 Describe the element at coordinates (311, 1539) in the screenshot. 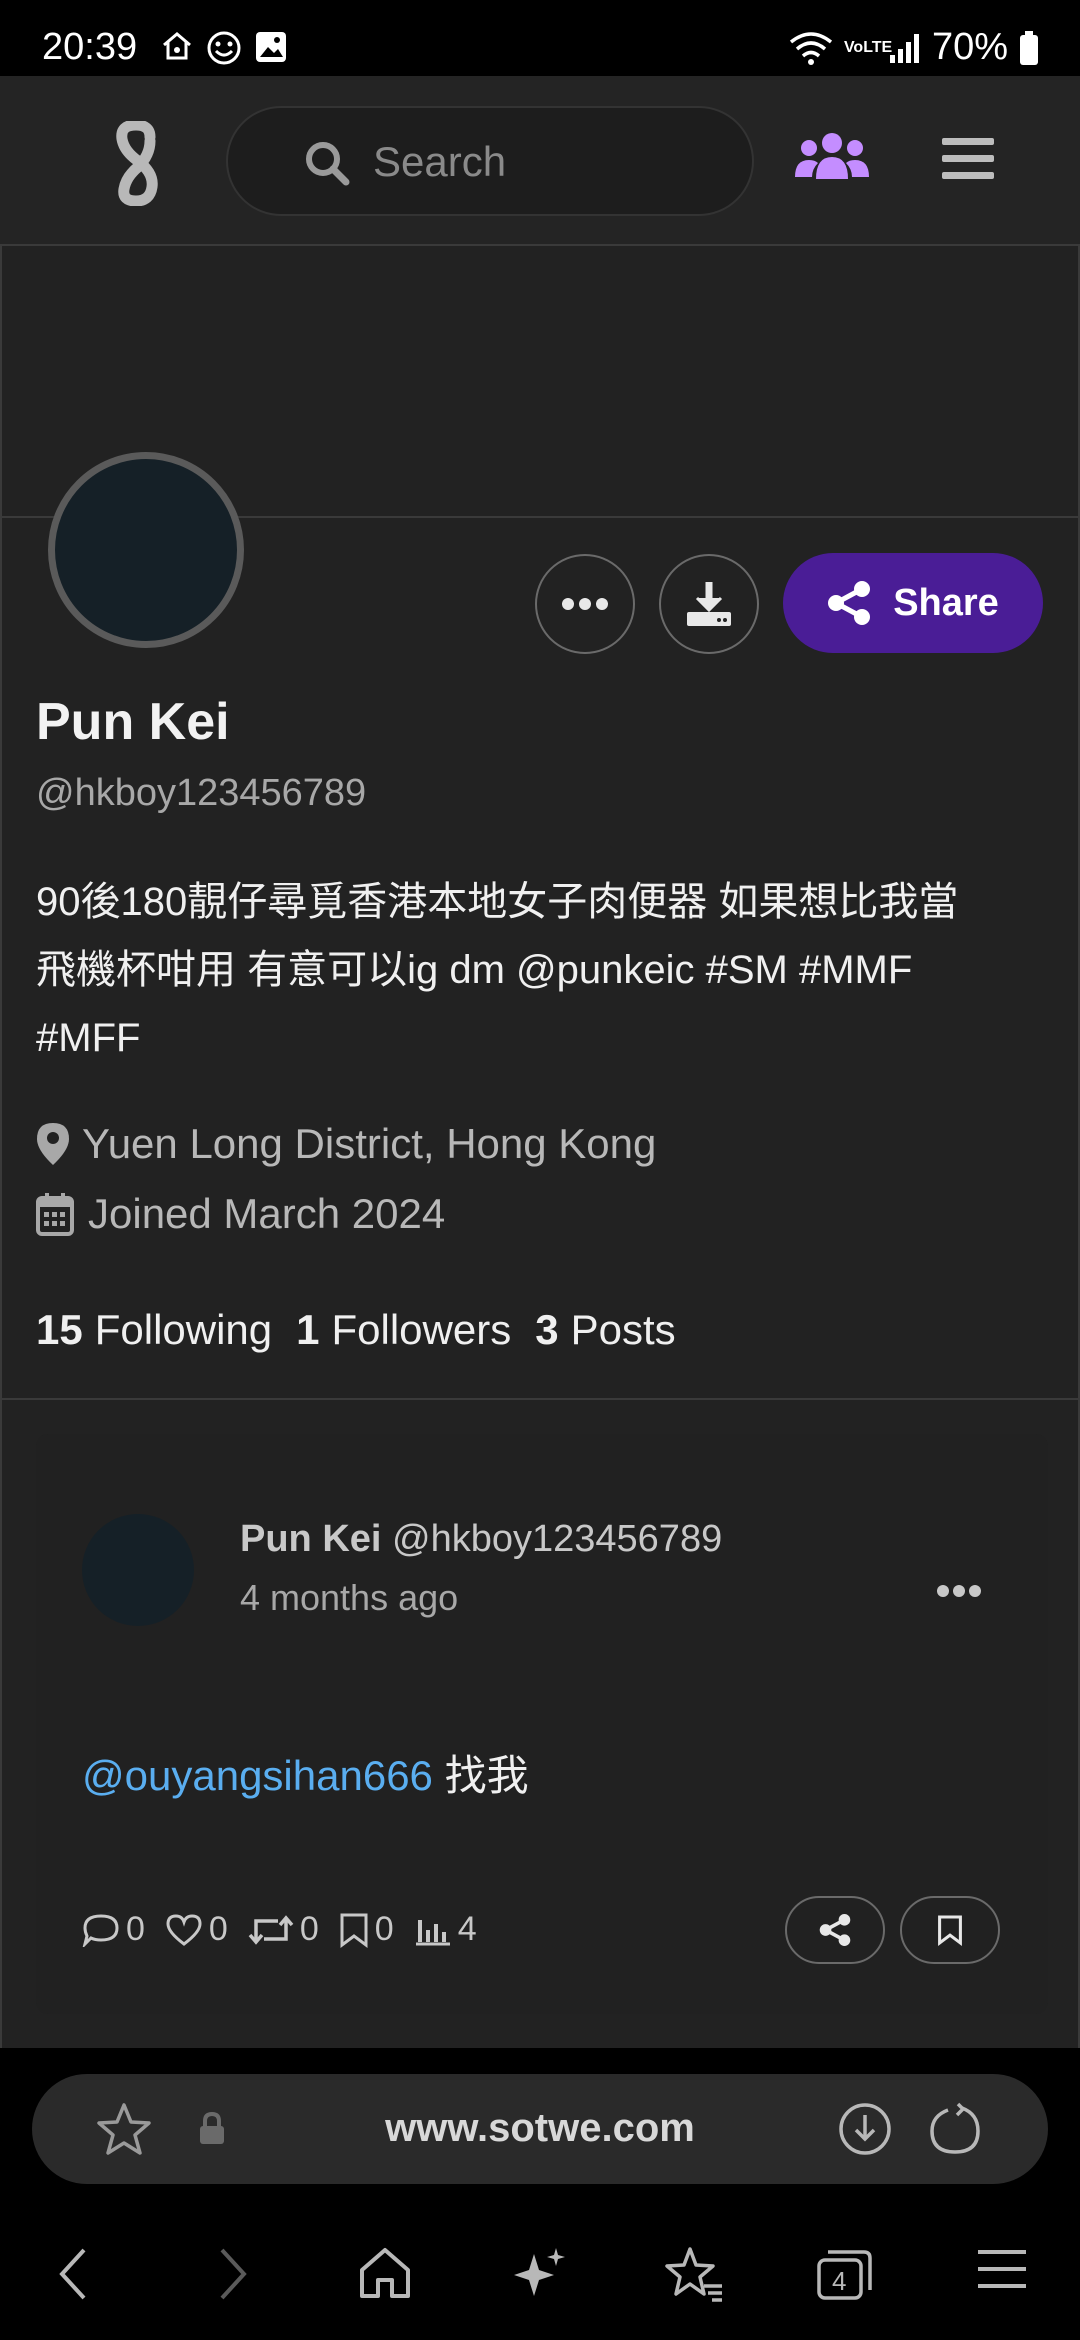

I see `post-author-name: Pun Kei` at that location.